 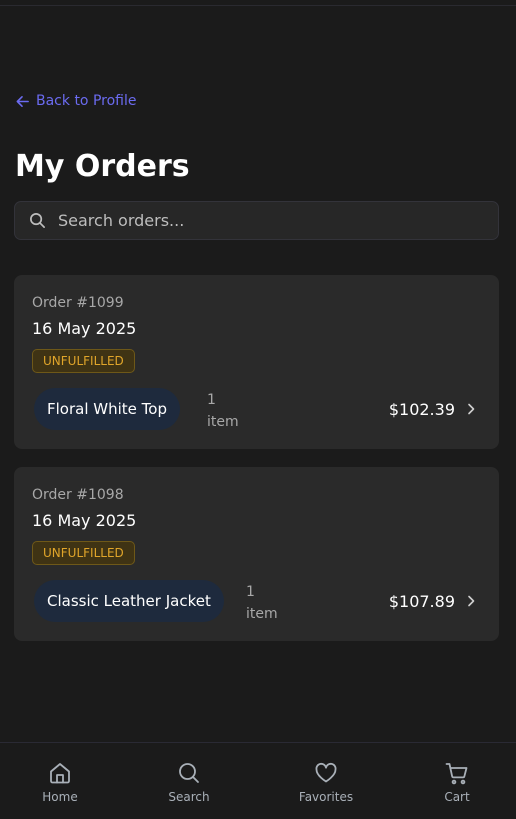 What do you see at coordinates (60, 773) in the screenshot?
I see `home-icon` at bounding box center [60, 773].